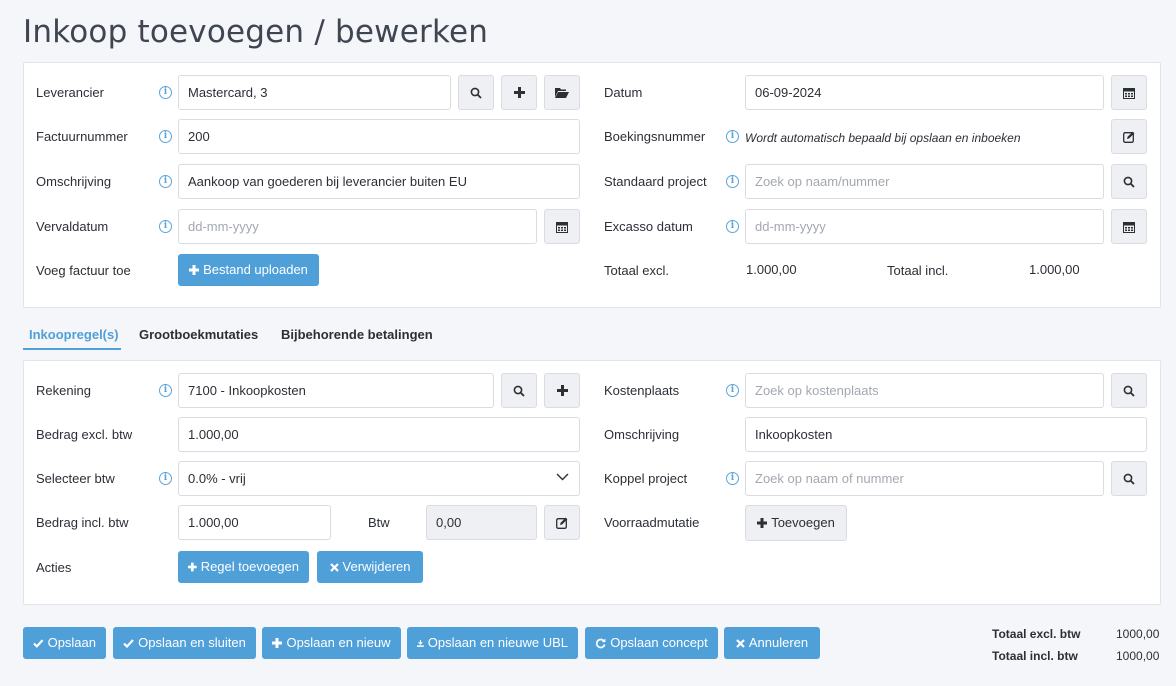 Image resolution: width=1176 pixels, height=686 pixels. I want to click on koppel-project-search-button, so click(1129, 478).